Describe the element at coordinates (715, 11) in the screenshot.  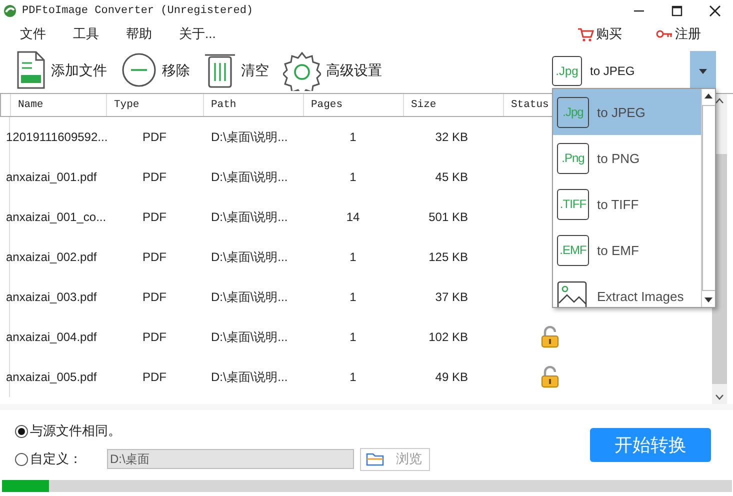
I see `close-icon` at that location.